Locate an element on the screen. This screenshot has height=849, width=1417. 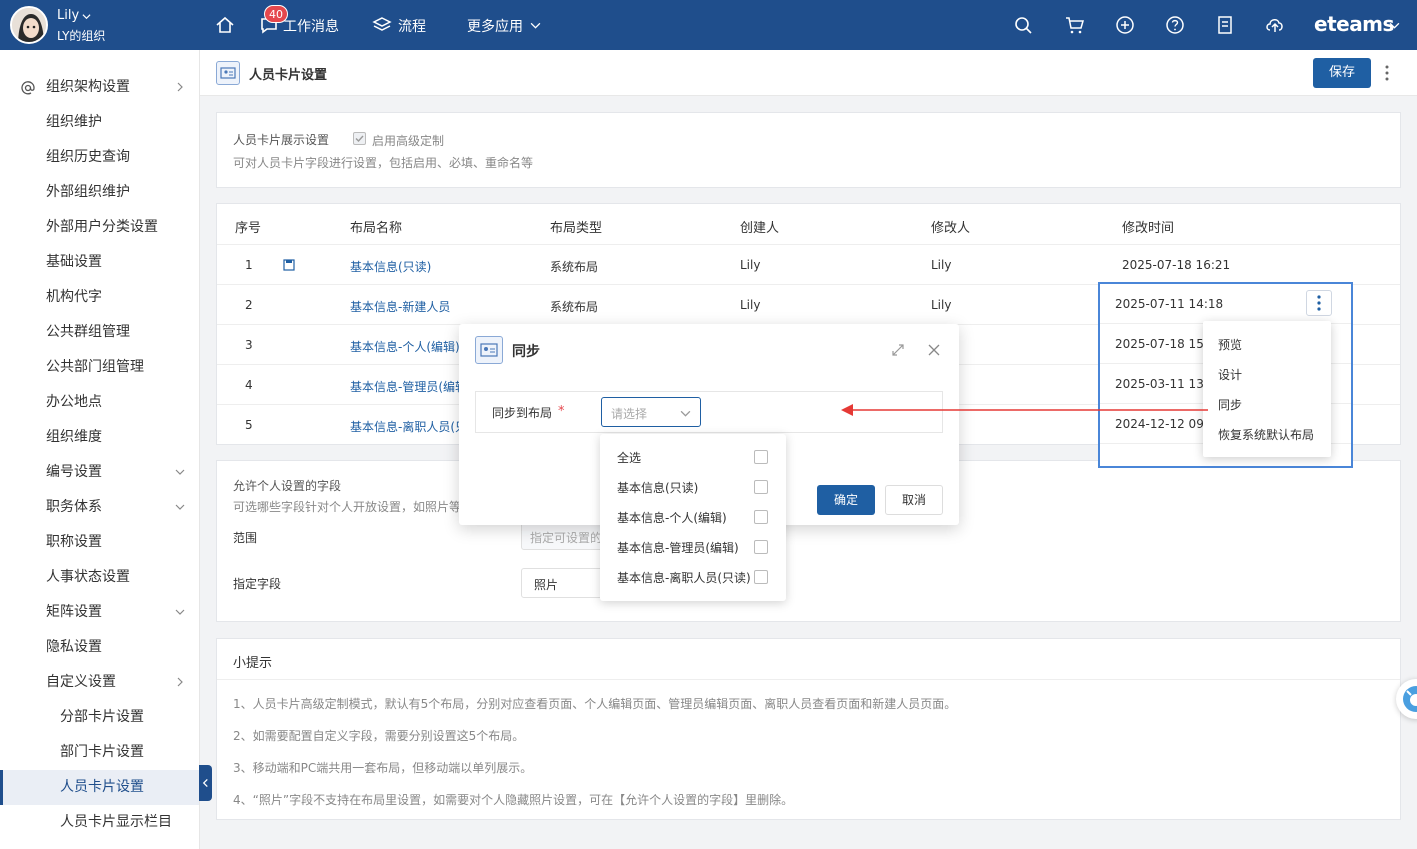
sidebar-item-public-dept-groups: 公共部门组管理 is located at coordinates (99, 367).